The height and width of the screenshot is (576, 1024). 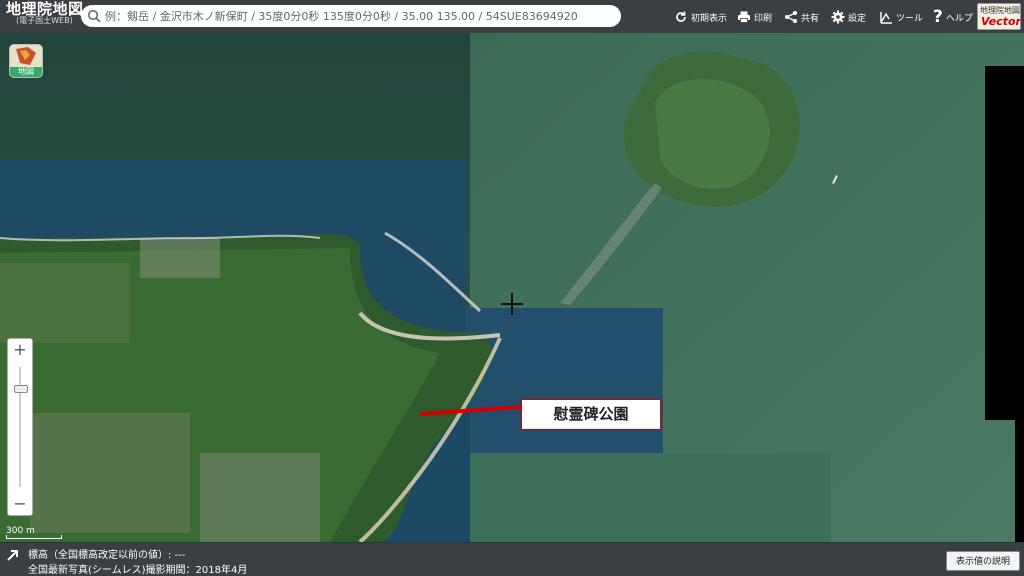 What do you see at coordinates (45, 9) in the screenshot?
I see `logo-title: 地理院地図` at bounding box center [45, 9].